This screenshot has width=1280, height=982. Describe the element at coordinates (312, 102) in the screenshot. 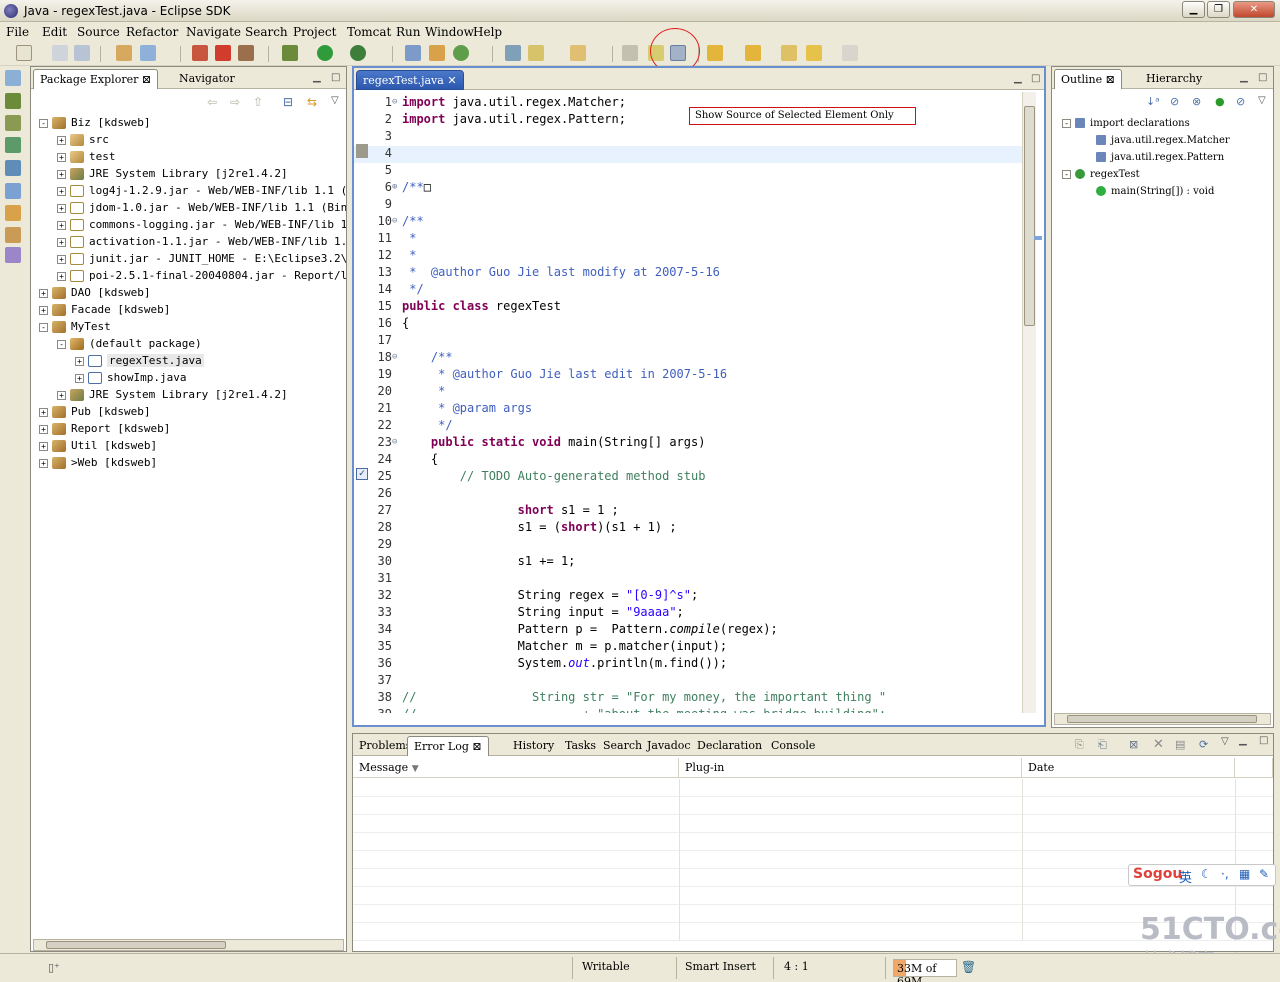

I see `link-with-editor-icon: ⇆` at that location.